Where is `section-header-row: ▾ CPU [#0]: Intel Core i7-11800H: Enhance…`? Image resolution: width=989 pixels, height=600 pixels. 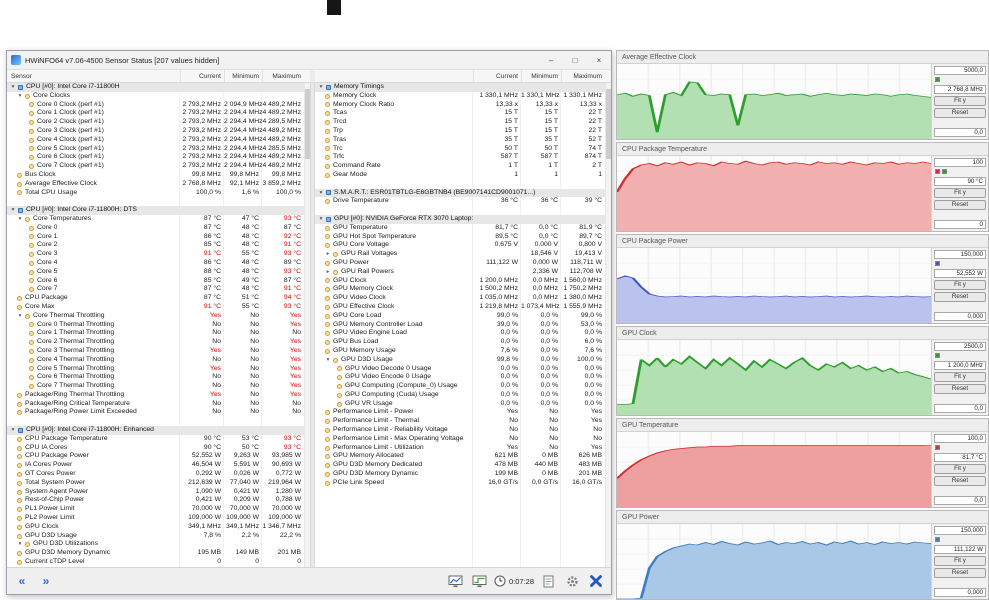
section-header-row: ▾ CPU [#0]: Intel Core i7-11800H: Enhance… is located at coordinates (155, 430).